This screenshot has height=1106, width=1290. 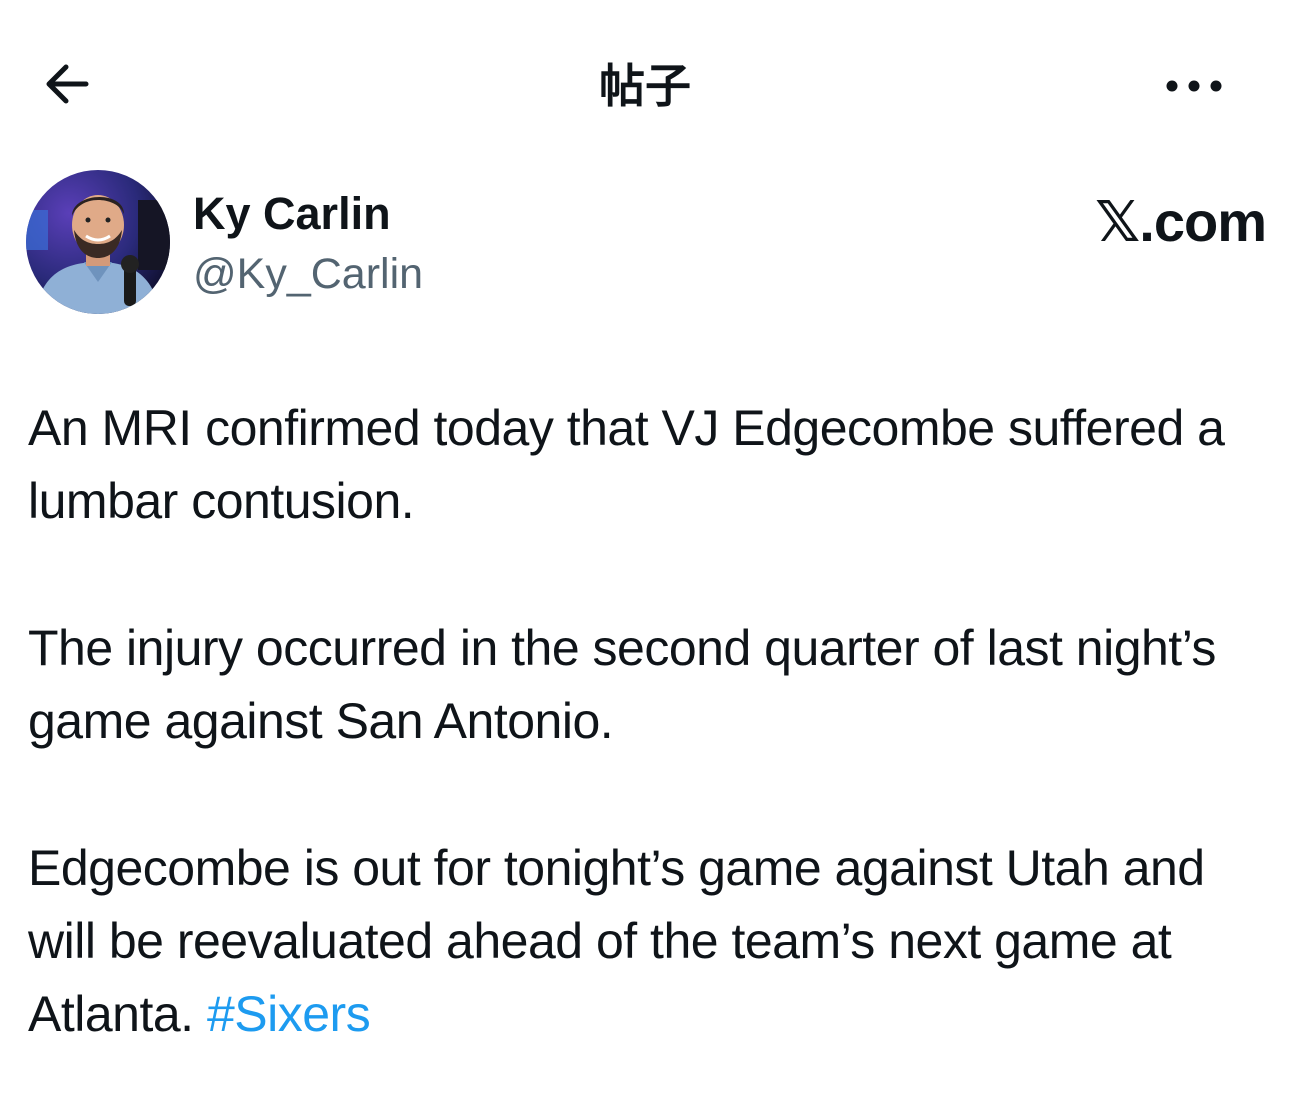 I want to click on hashtag-link: #Sixers, so click(x=289, y=1014).